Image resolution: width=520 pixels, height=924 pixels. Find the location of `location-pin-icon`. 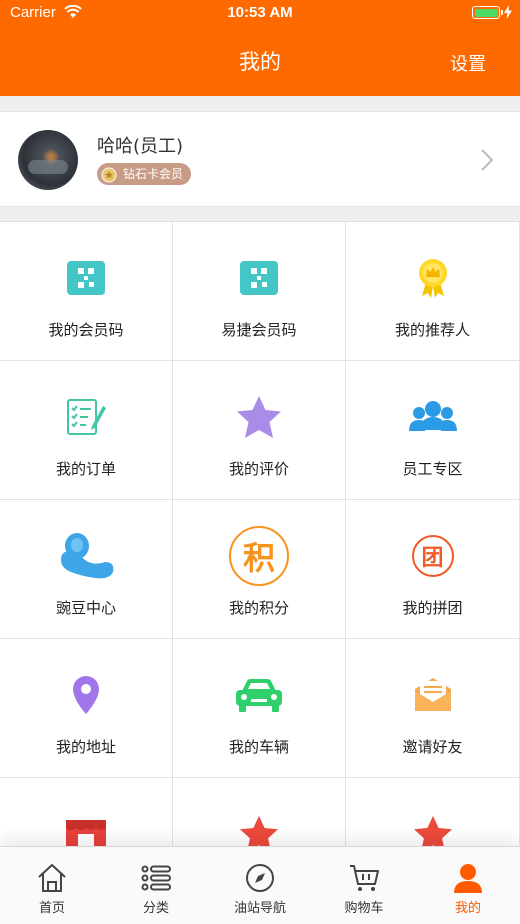

location-pin-icon is located at coordinates (86, 695).